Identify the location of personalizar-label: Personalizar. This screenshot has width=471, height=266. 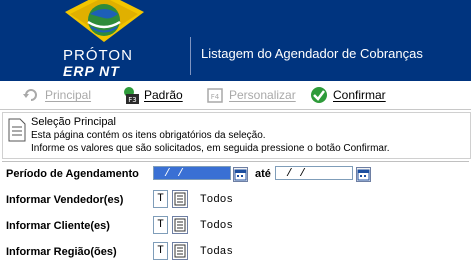
(262, 95).